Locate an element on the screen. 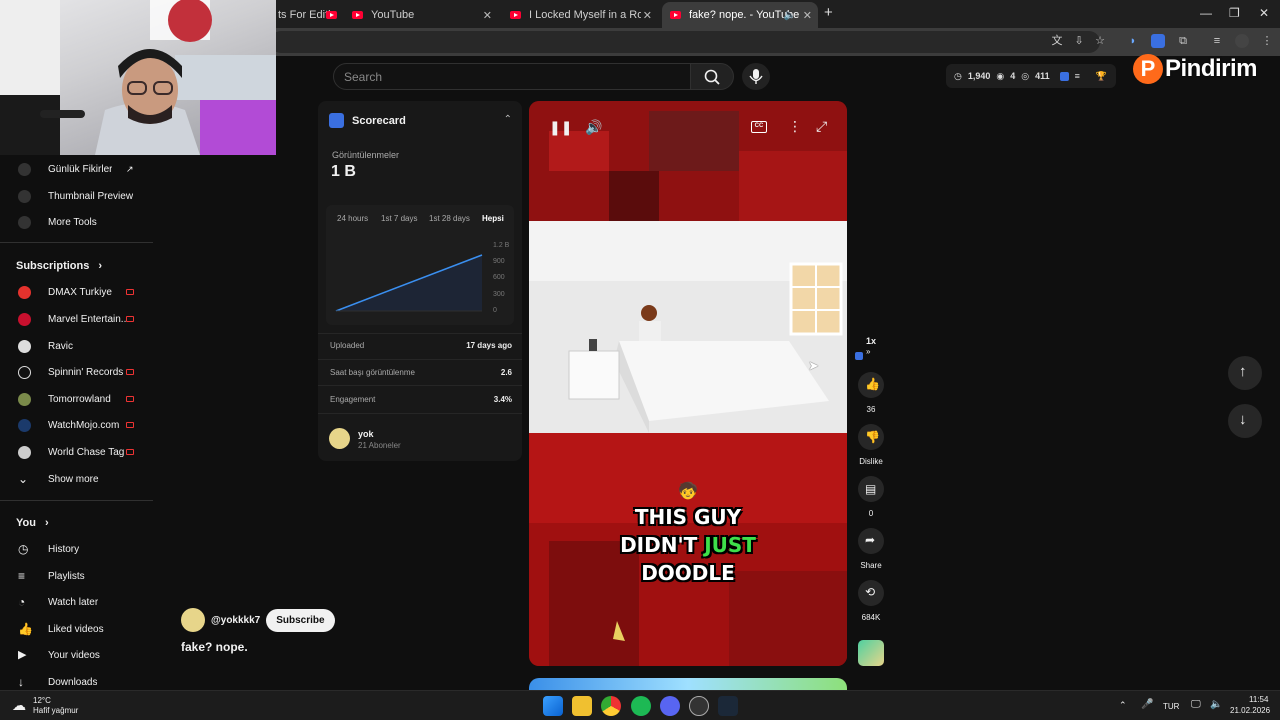 The image size is (1280, 720). spotify-icon is located at coordinates (641, 706).